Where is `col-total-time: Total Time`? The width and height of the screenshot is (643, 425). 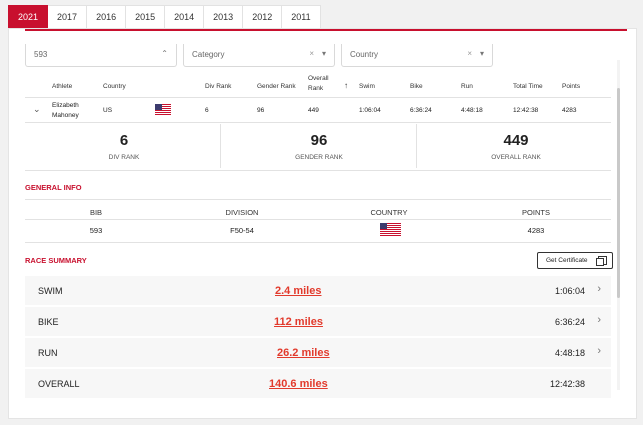 col-total-time: Total Time is located at coordinates (528, 86).